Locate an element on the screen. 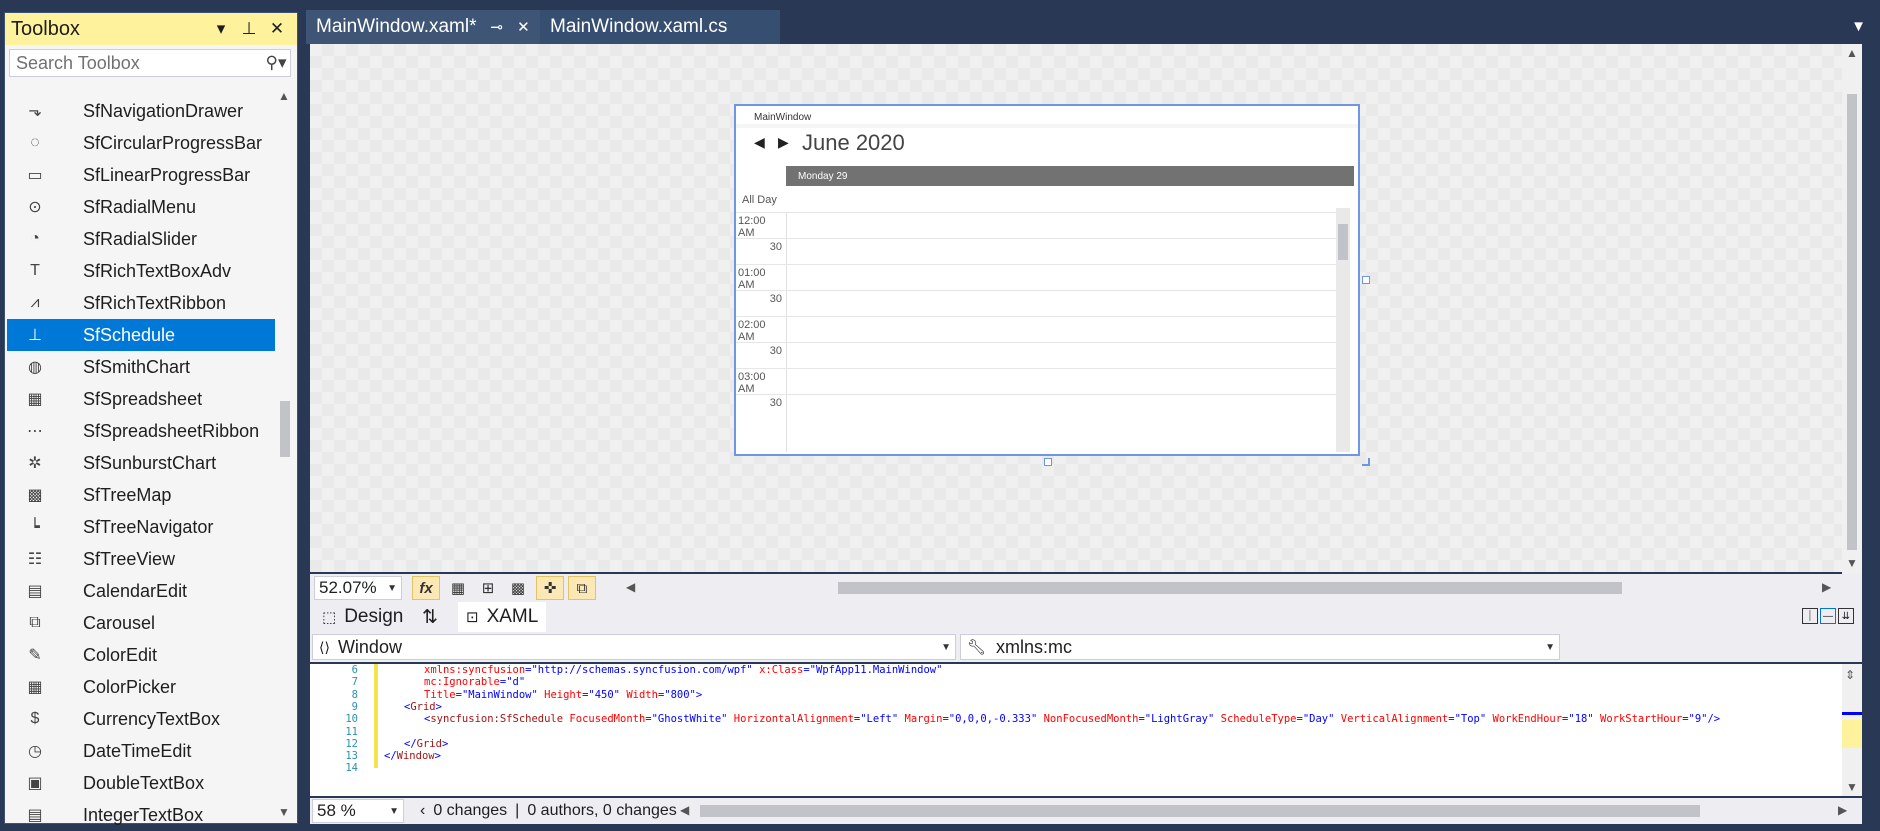 This screenshot has height=831, width=1880. toolbox-item: ◷ DateTimeEdit is located at coordinates (141, 751).